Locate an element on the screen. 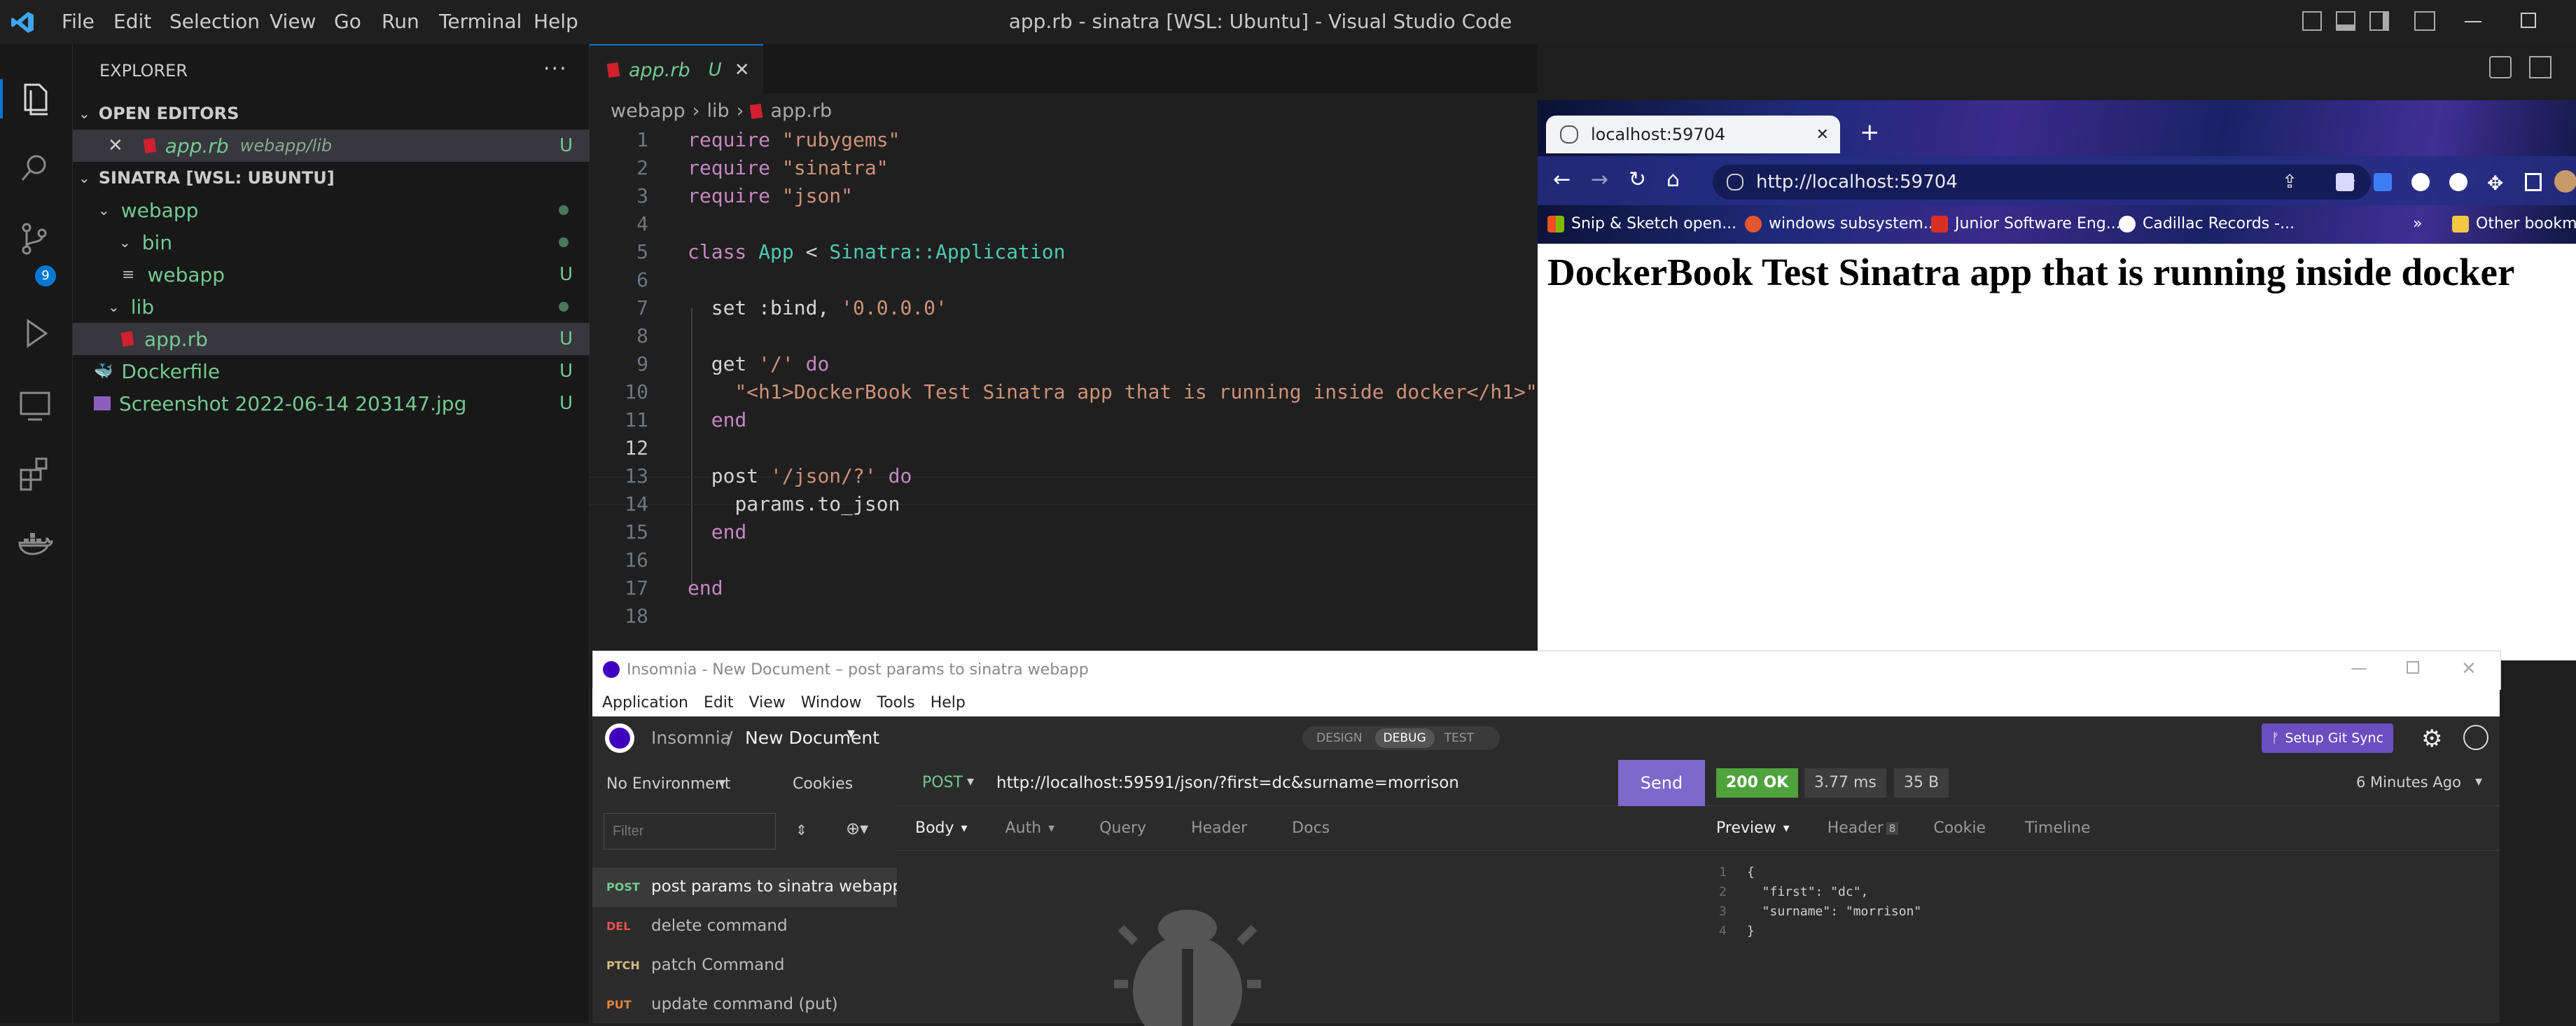 This screenshot has width=2576, height=1026. tab-cookie: Cookie is located at coordinates (1959, 828).